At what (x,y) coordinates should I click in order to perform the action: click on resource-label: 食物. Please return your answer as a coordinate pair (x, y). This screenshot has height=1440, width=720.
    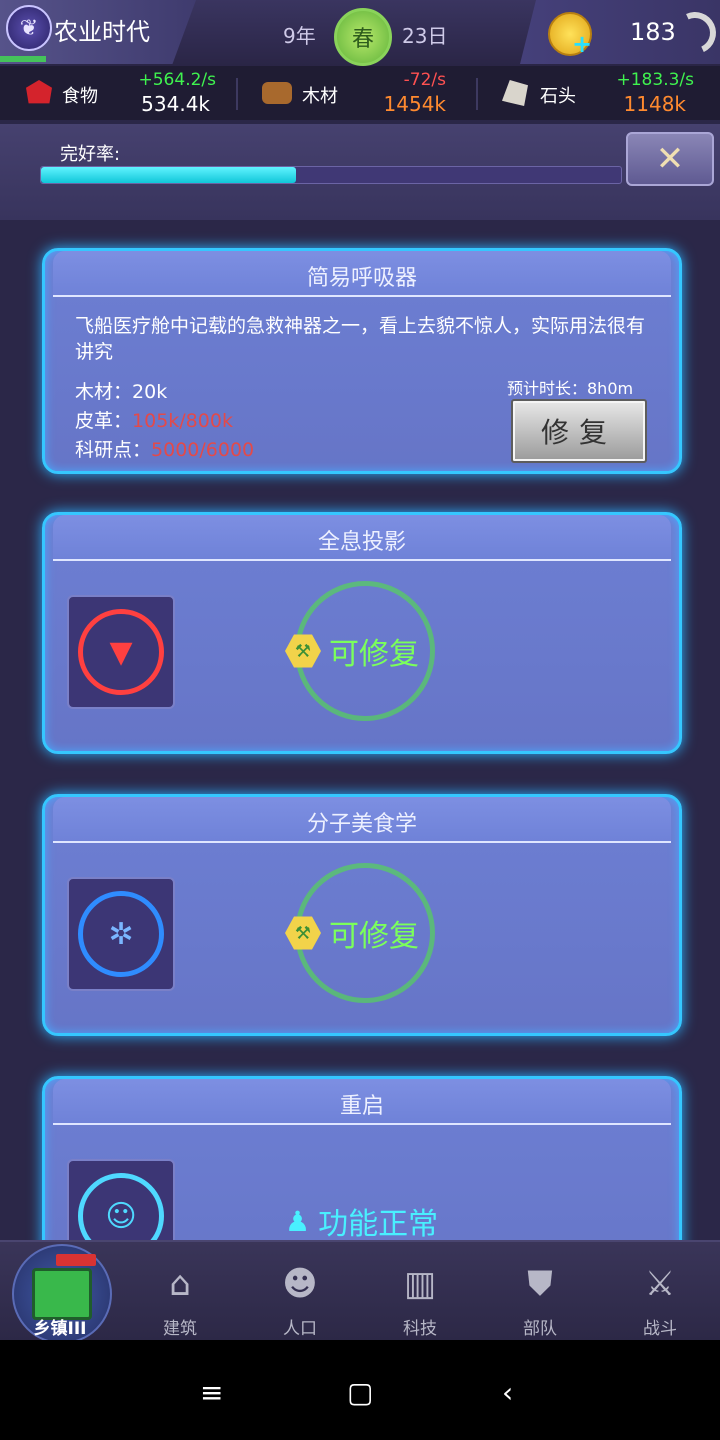
    Looking at the image, I should click on (80, 96).